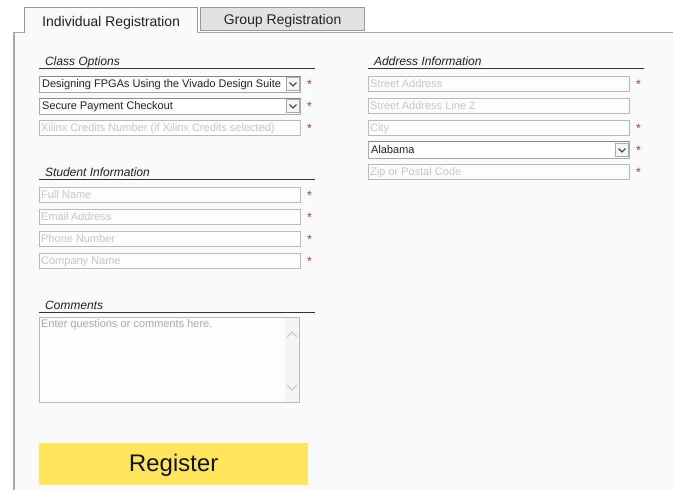 Image resolution: width=673 pixels, height=490 pixels. I want to click on comments-field: Enter questions or comments here., so click(169, 360).